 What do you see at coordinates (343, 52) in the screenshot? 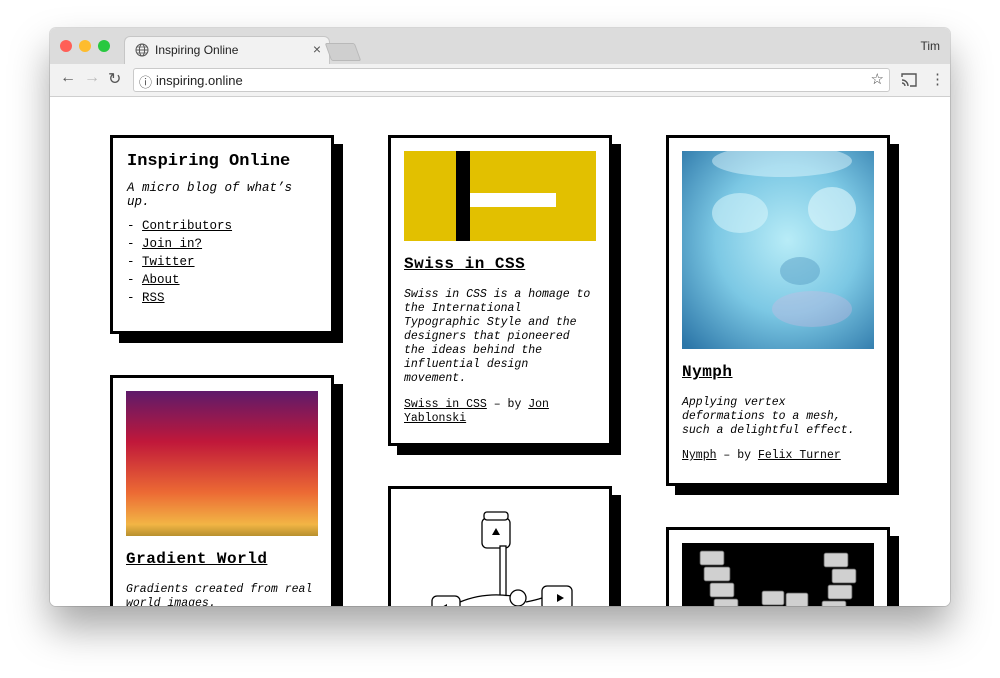
I see `new-tab-button` at bounding box center [343, 52].